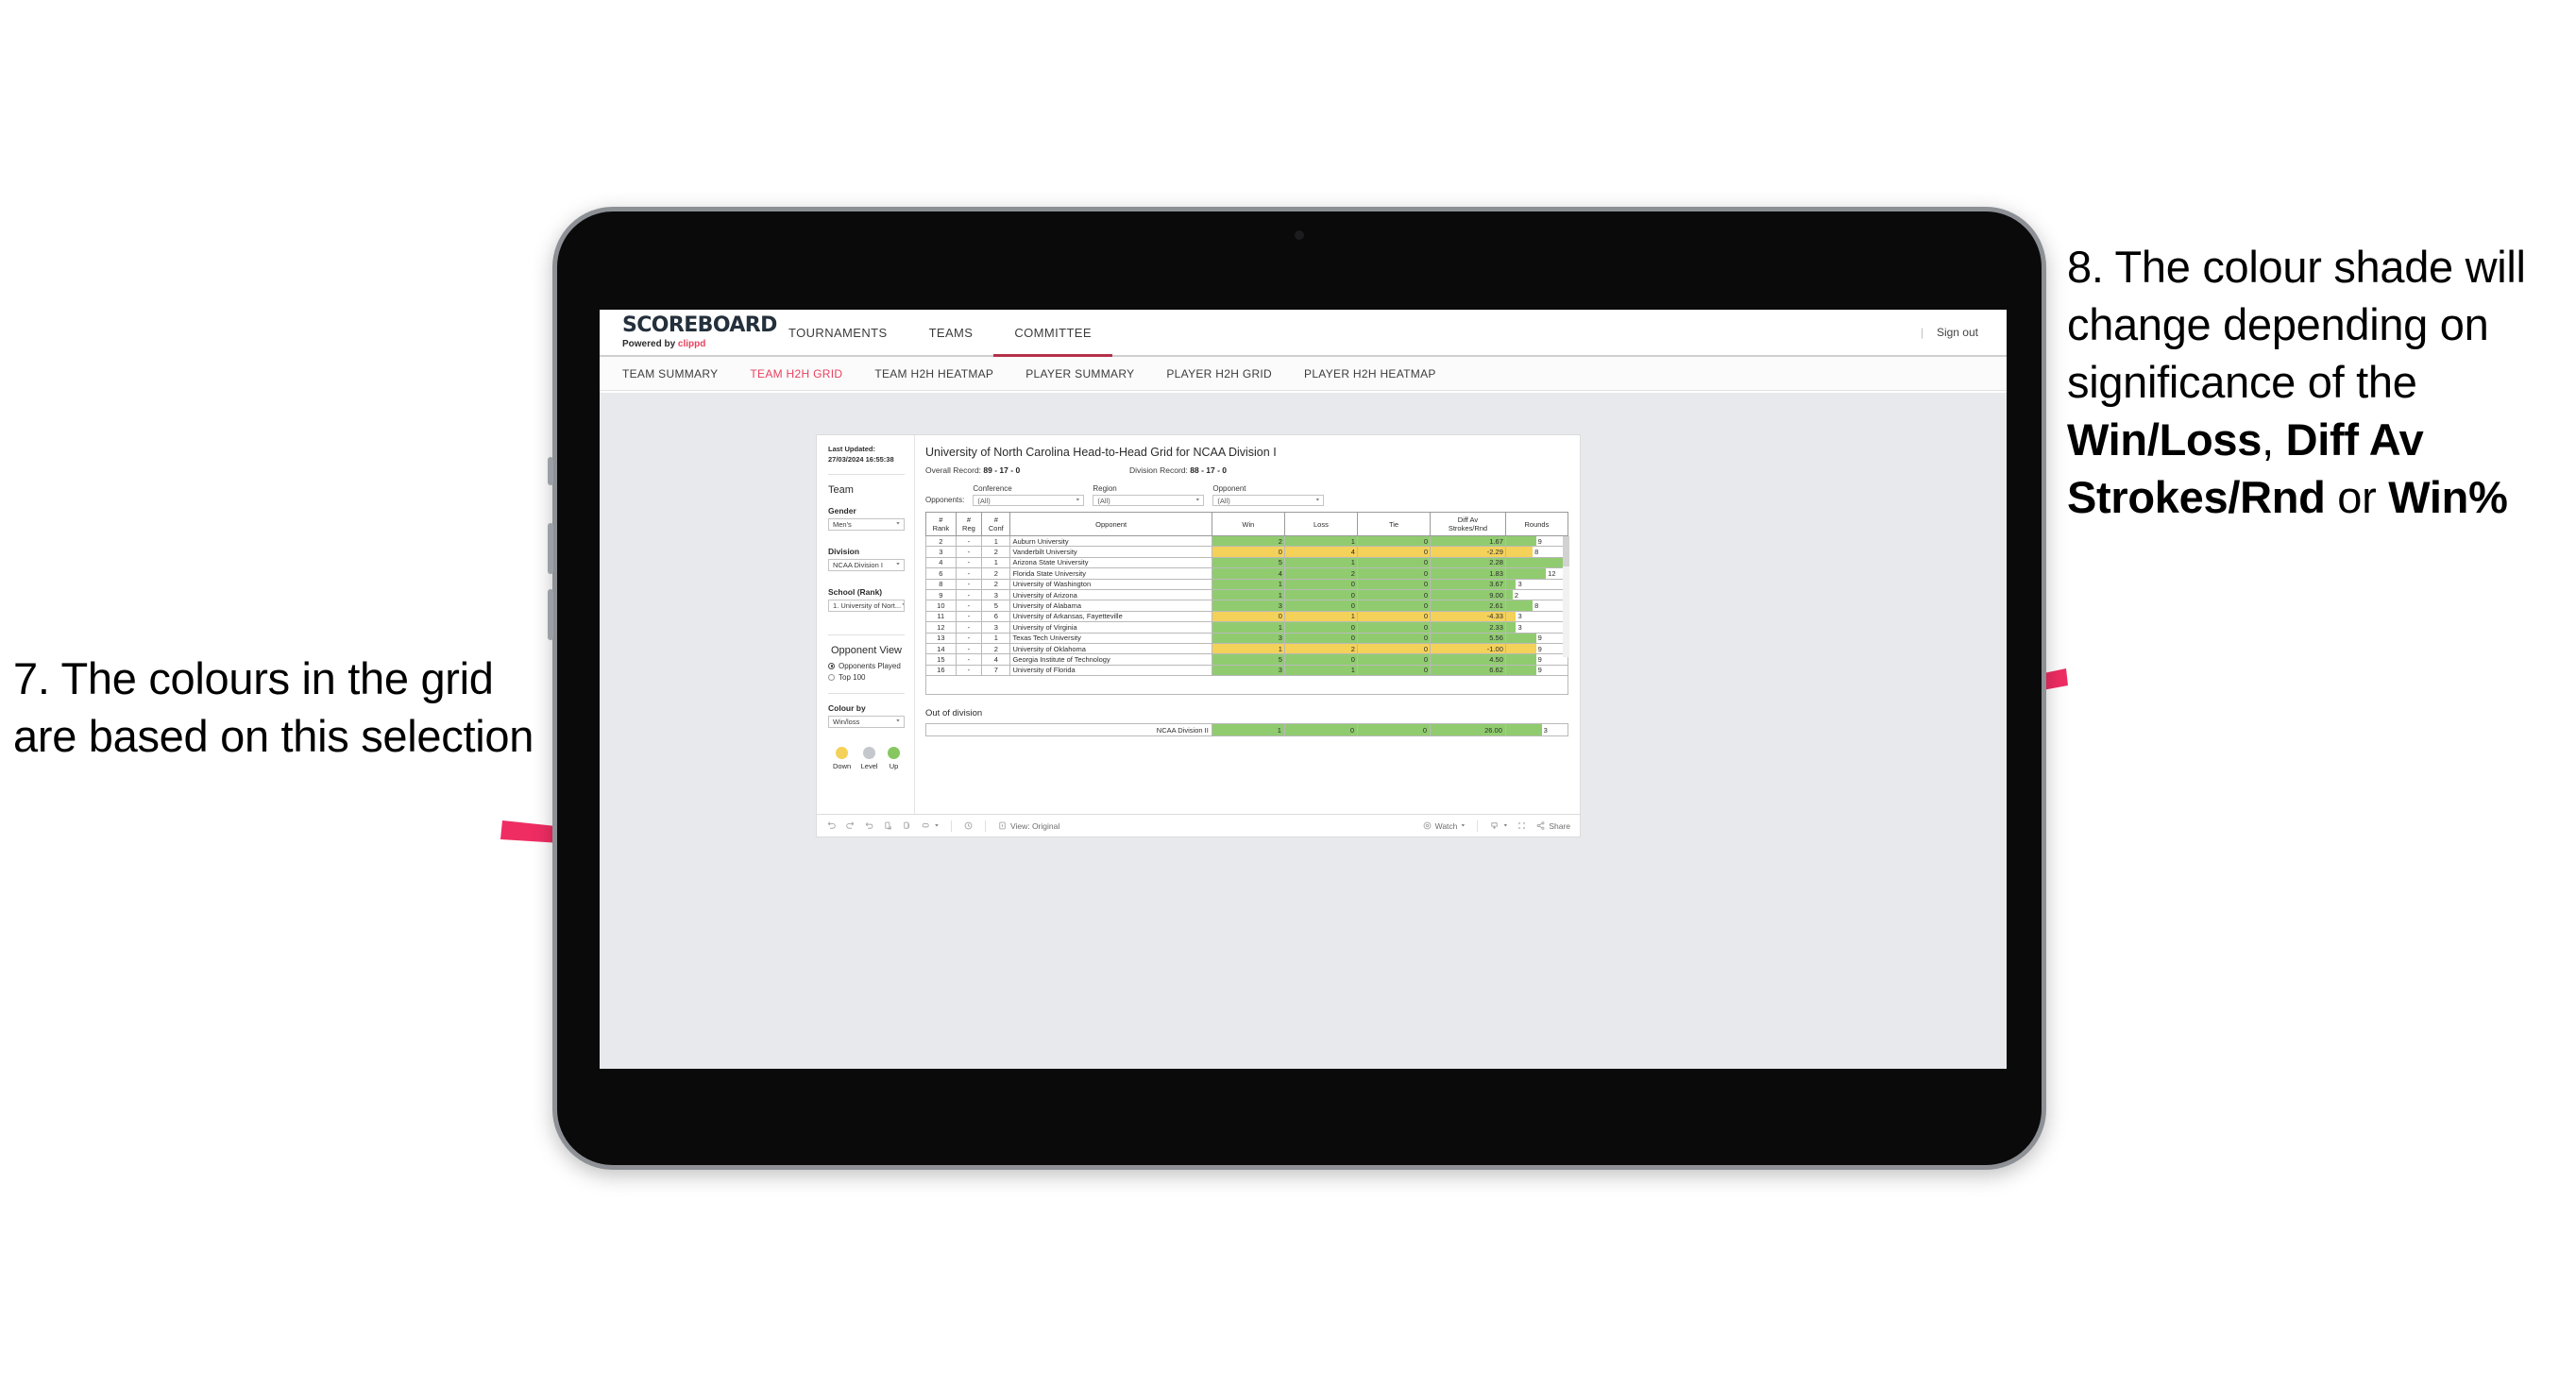 The width and height of the screenshot is (2576, 1386). What do you see at coordinates (1247, 649) in the screenshot?
I see `table-row: 14-2 University of Oklahoma 1 2 0 -1.00 9` at bounding box center [1247, 649].